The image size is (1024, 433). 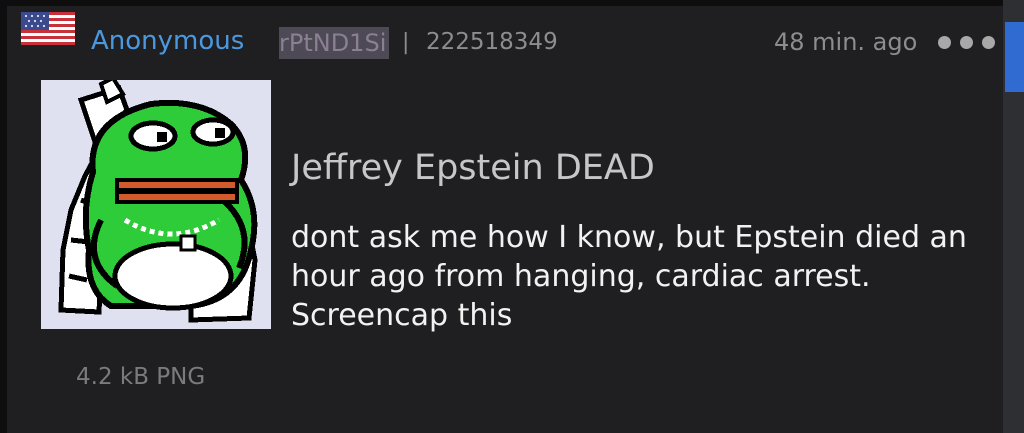 I want to click on pixel-frog-image, so click(x=156, y=204).